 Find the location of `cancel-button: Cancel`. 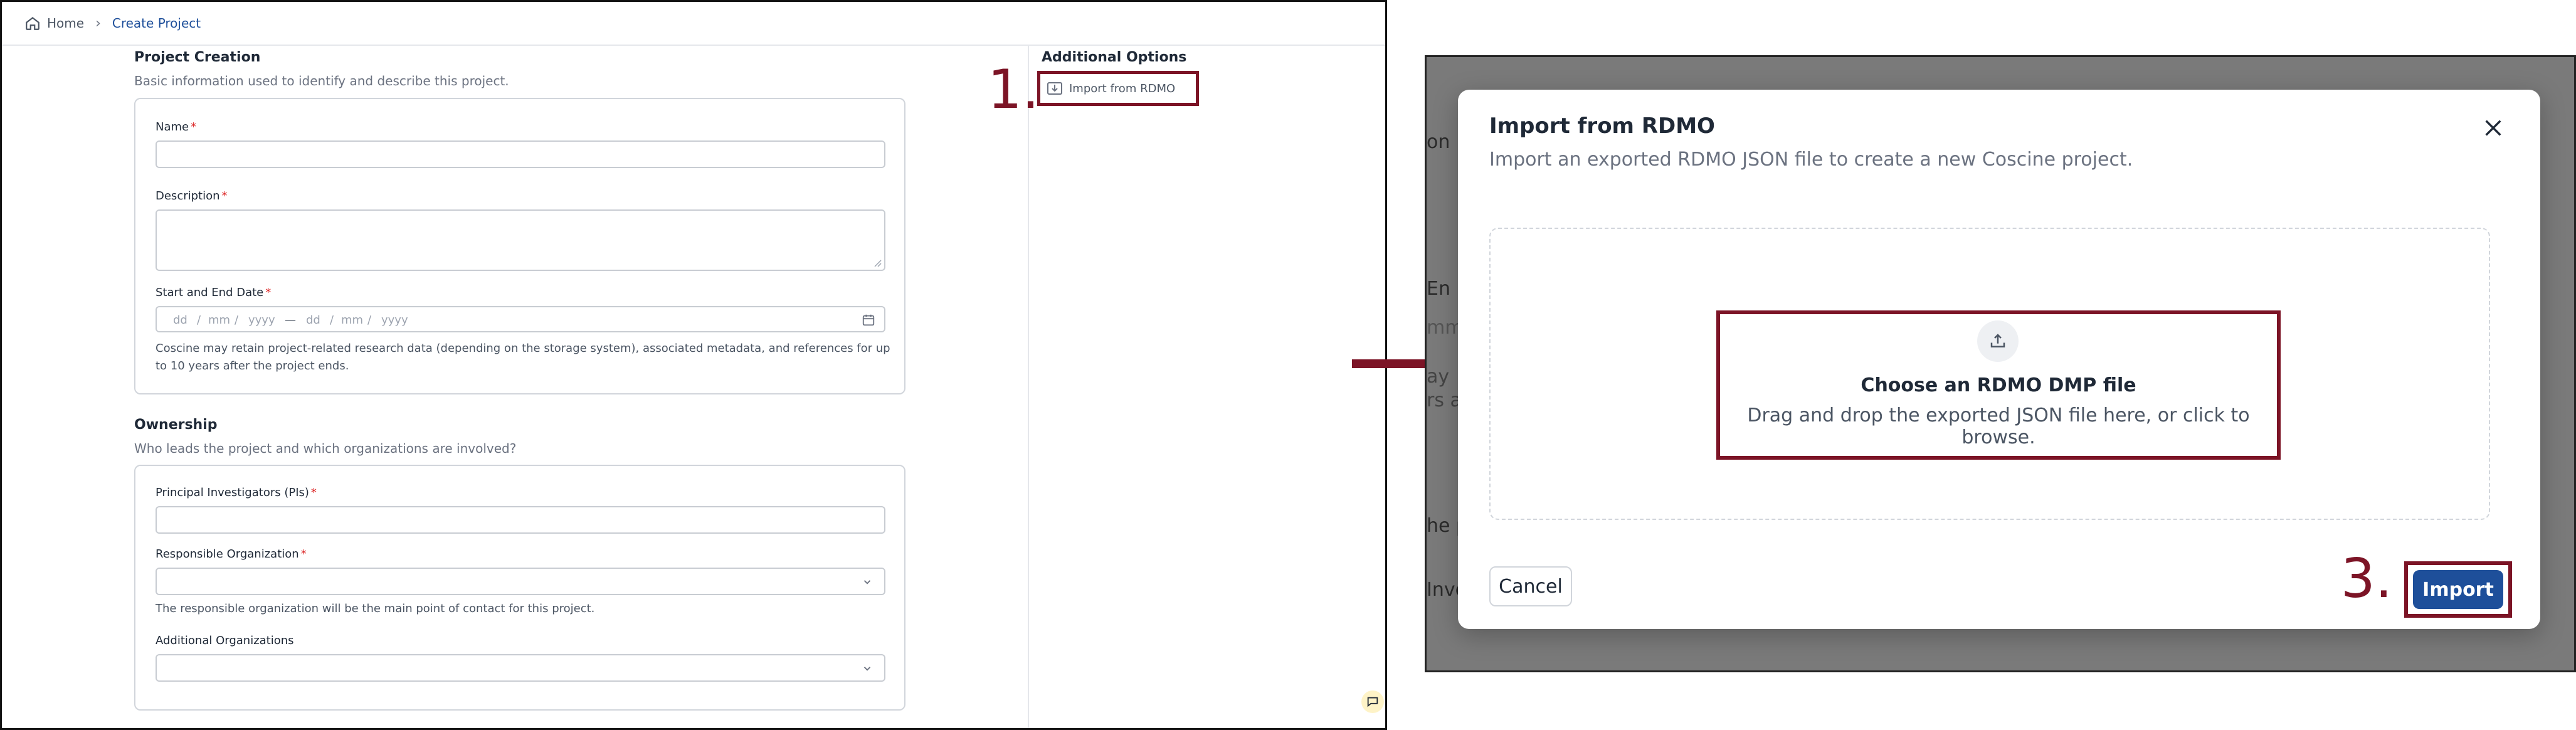

cancel-button: Cancel is located at coordinates (1530, 586).